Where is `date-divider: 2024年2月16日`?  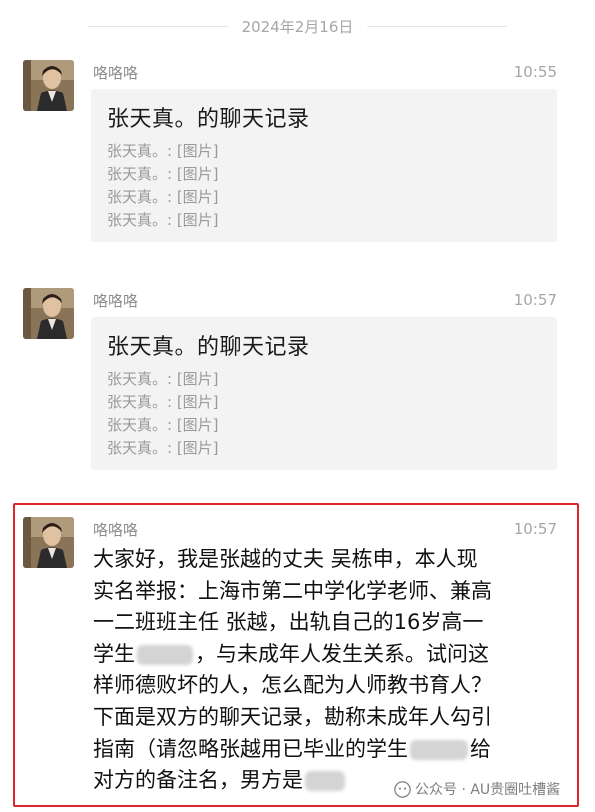
date-divider: 2024年2月16日 is located at coordinates (297, 26).